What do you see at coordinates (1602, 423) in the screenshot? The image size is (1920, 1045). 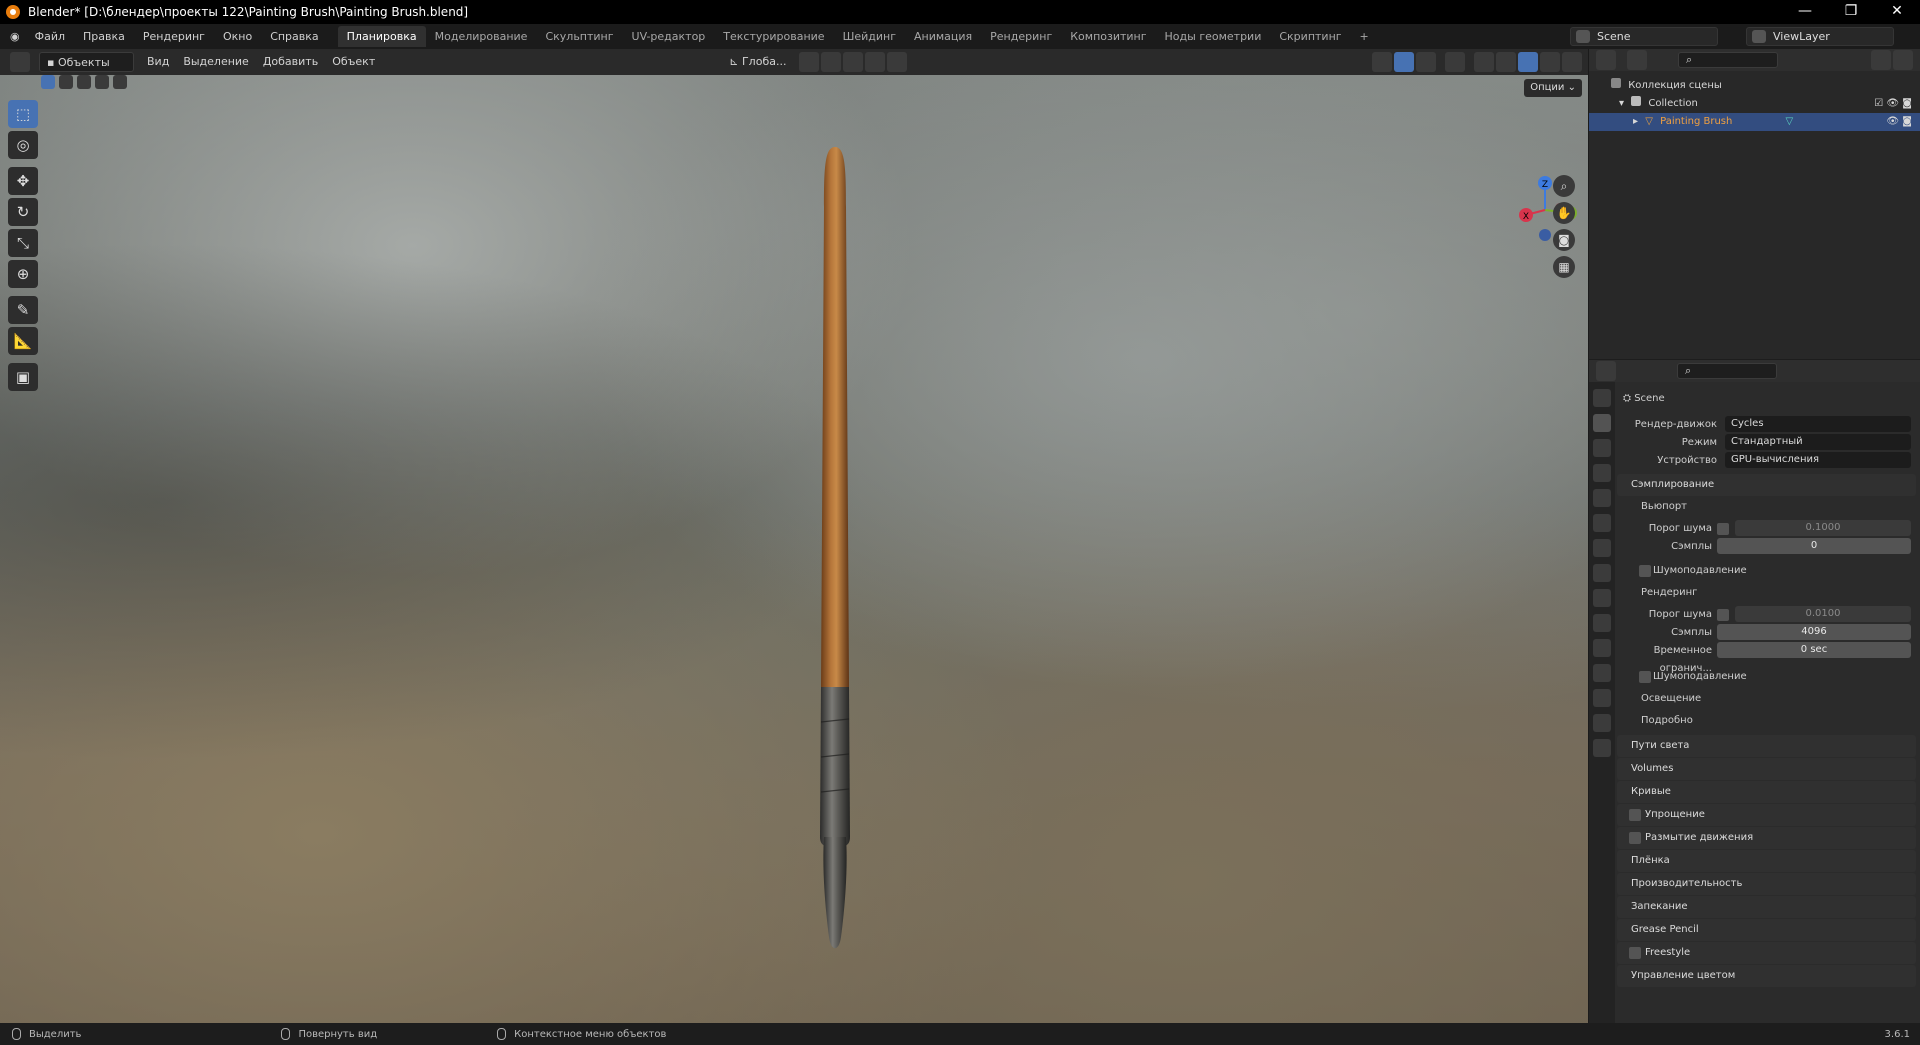 I see `render-tab-icon` at bounding box center [1602, 423].